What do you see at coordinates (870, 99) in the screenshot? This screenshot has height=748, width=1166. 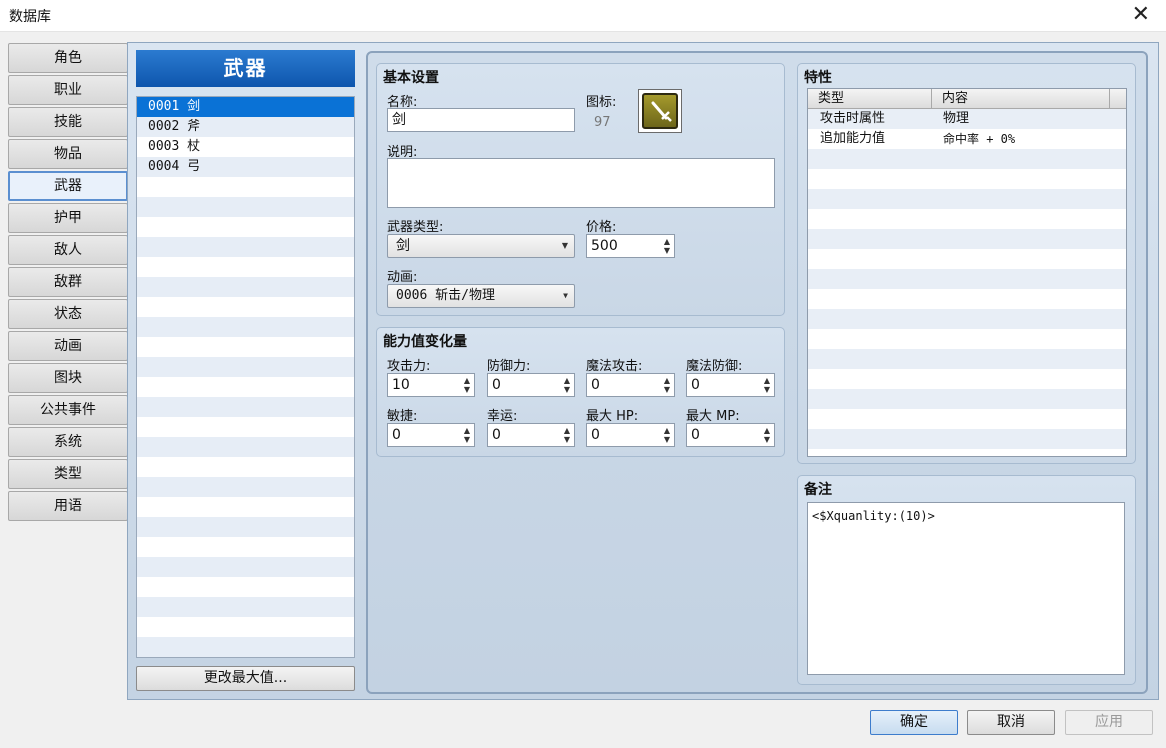 I see `col-type-header: 类型` at bounding box center [870, 99].